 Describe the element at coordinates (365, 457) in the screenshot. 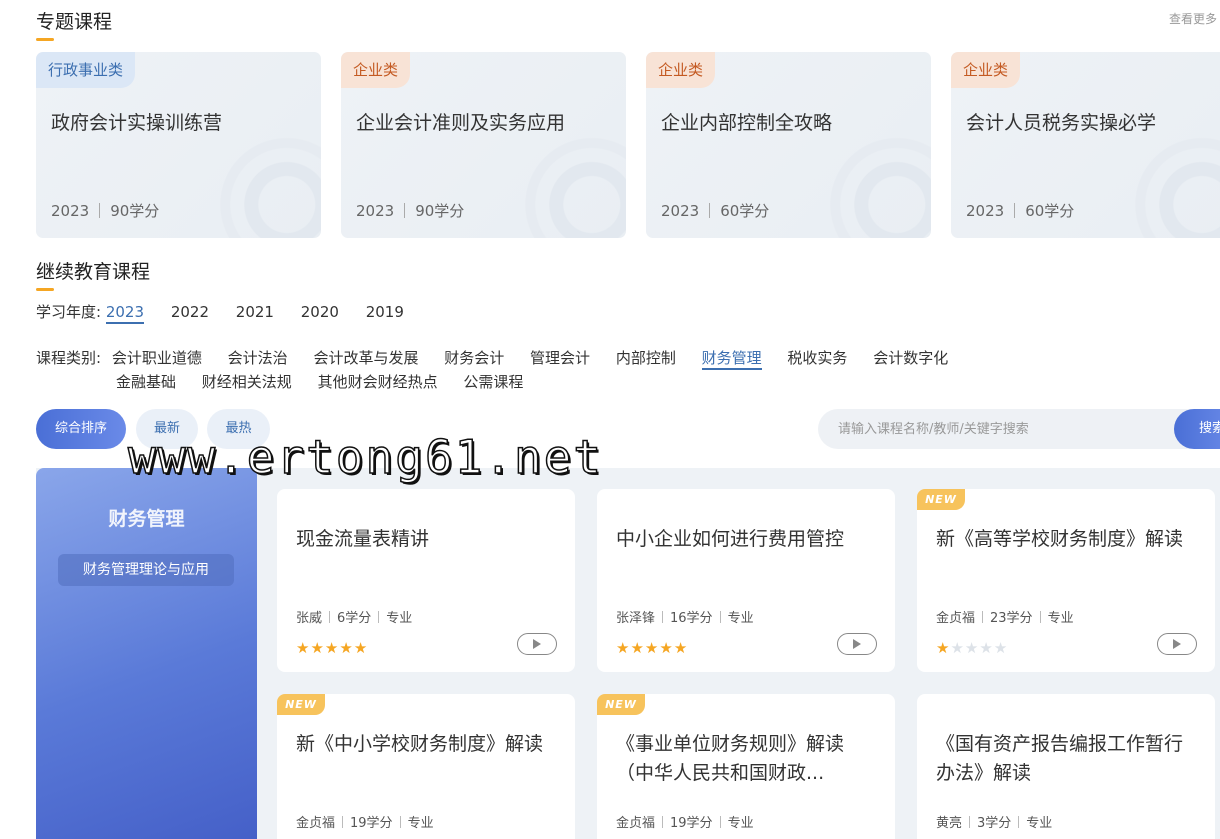

I see `watermark-text: www.ertong61.net` at that location.